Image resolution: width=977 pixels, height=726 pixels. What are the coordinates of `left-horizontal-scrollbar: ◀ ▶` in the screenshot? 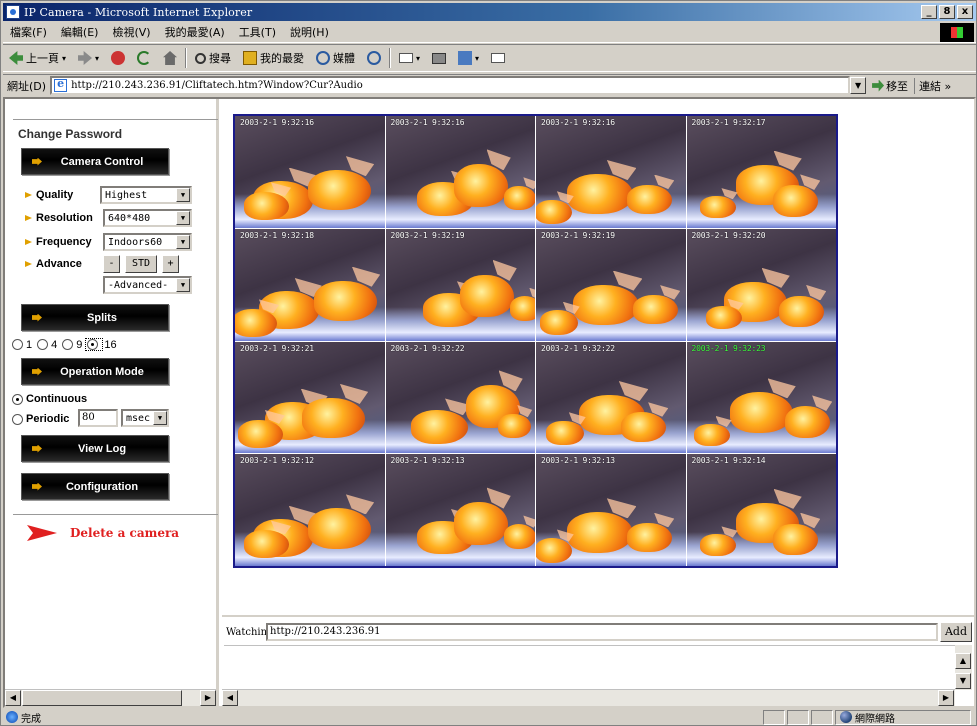 It's located at (110, 697).